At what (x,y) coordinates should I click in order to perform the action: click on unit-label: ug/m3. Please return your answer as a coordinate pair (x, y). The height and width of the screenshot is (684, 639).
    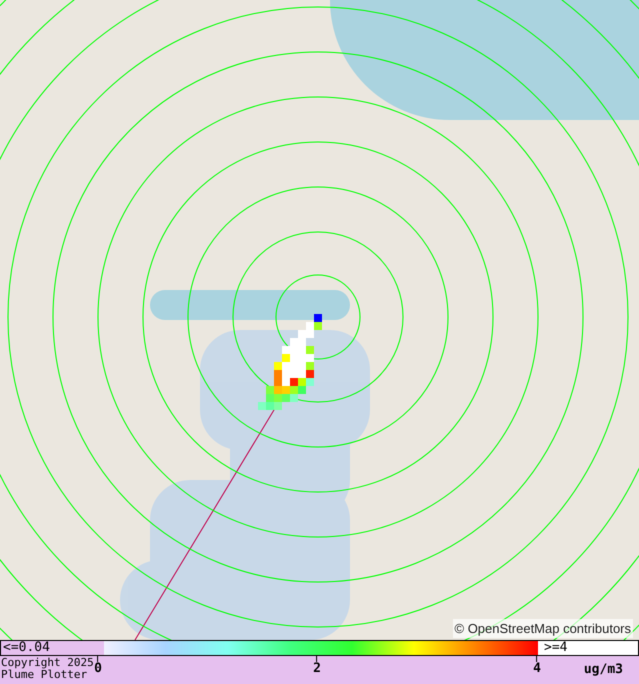
    Looking at the image, I should click on (603, 670).